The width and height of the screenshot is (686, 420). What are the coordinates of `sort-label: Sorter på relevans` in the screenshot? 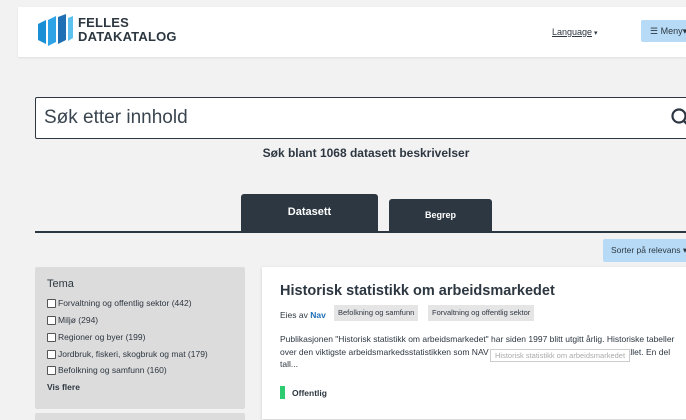 It's located at (646, 250).